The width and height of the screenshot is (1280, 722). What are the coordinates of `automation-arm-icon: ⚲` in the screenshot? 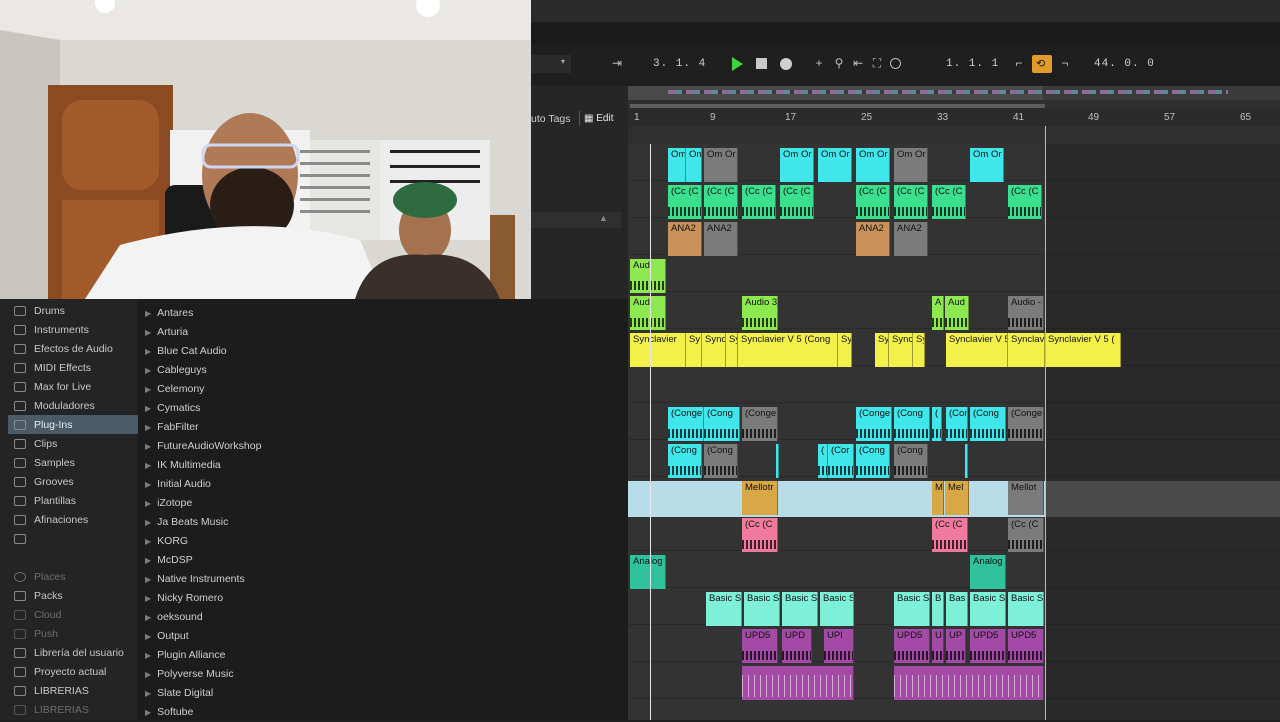 It's located at (839, 63).